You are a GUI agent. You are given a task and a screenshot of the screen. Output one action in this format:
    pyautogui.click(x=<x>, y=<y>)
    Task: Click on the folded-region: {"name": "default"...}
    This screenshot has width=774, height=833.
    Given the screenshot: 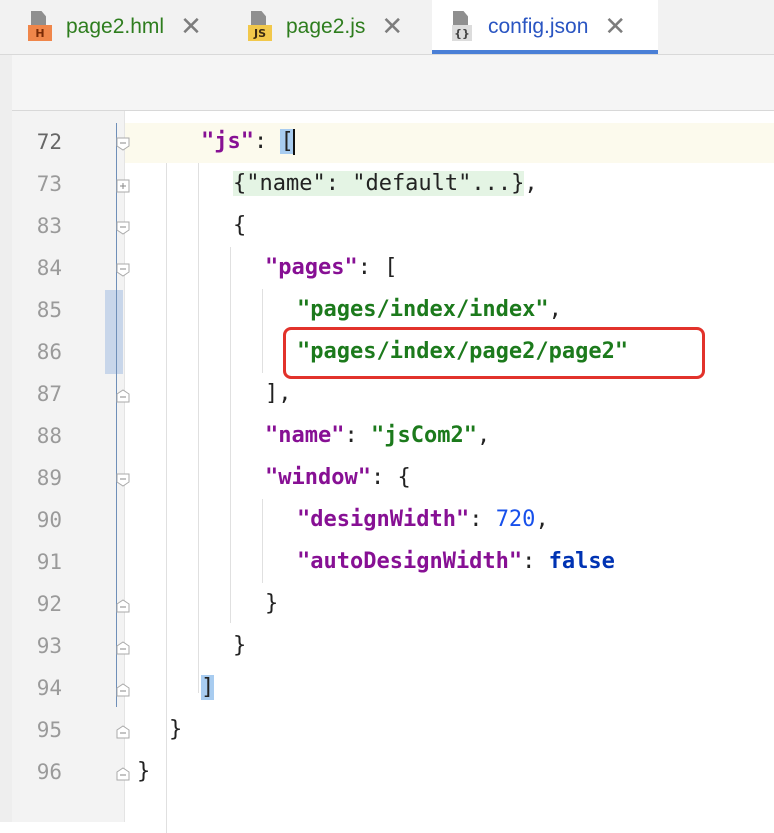 What is the action you would take?
    pyautogui.click(x=379, y=183)
    